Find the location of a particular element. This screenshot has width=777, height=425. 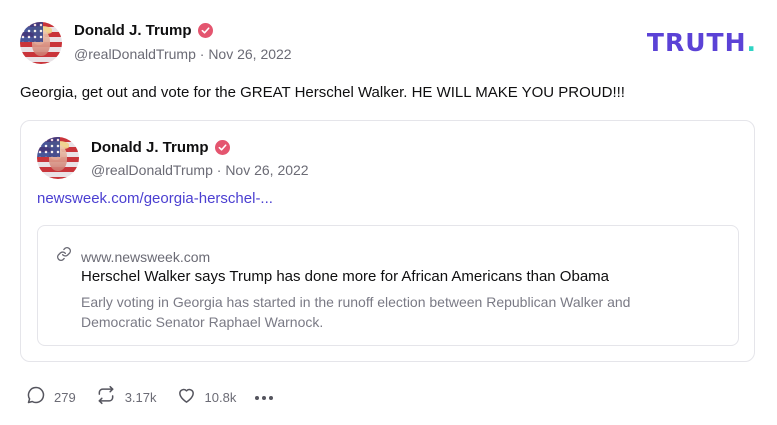

quoted-author-name-row: Donald J. Trump is located at coordinates (160, 147).